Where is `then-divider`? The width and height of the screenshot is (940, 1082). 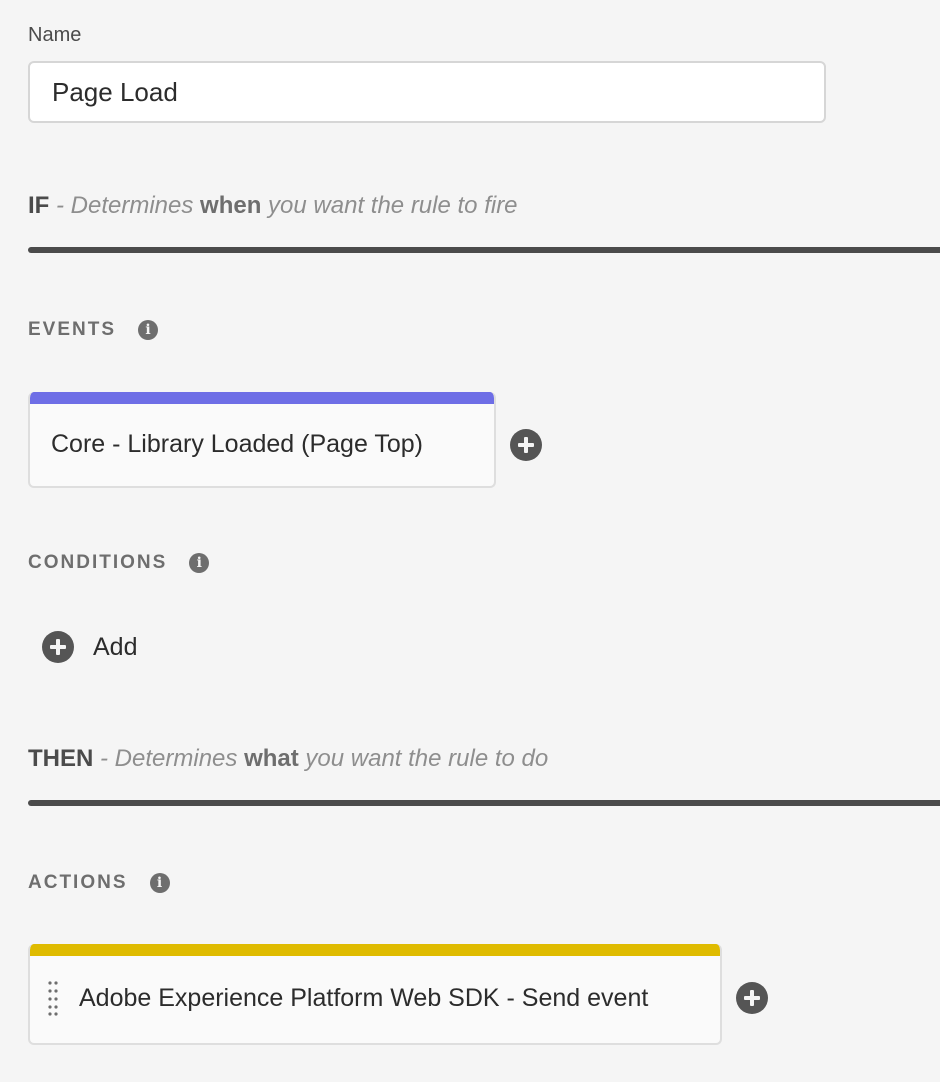
then-divider is located at coordinates (484, 803).